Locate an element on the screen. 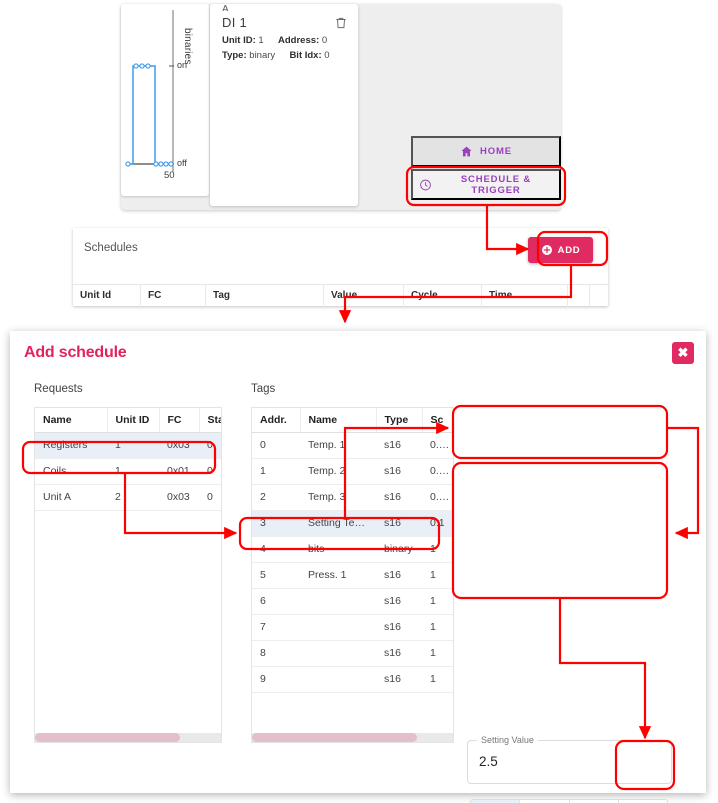  table-row: 4 bits binary 1 is located at coordinates (352, 549).